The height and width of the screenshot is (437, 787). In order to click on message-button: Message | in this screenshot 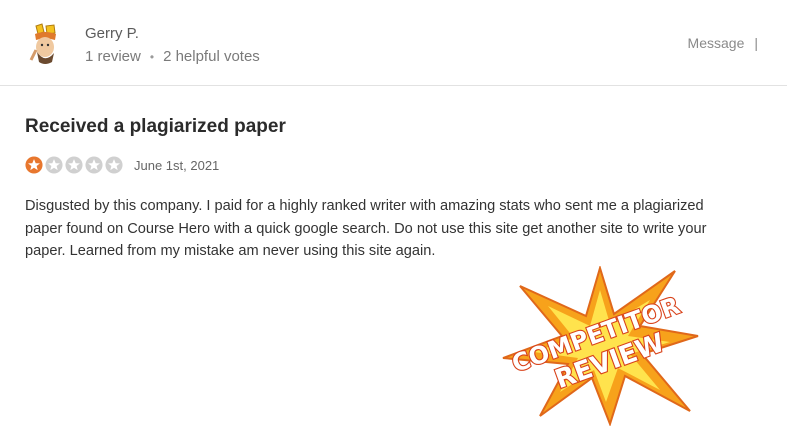, I will do `click(723, 43)`.